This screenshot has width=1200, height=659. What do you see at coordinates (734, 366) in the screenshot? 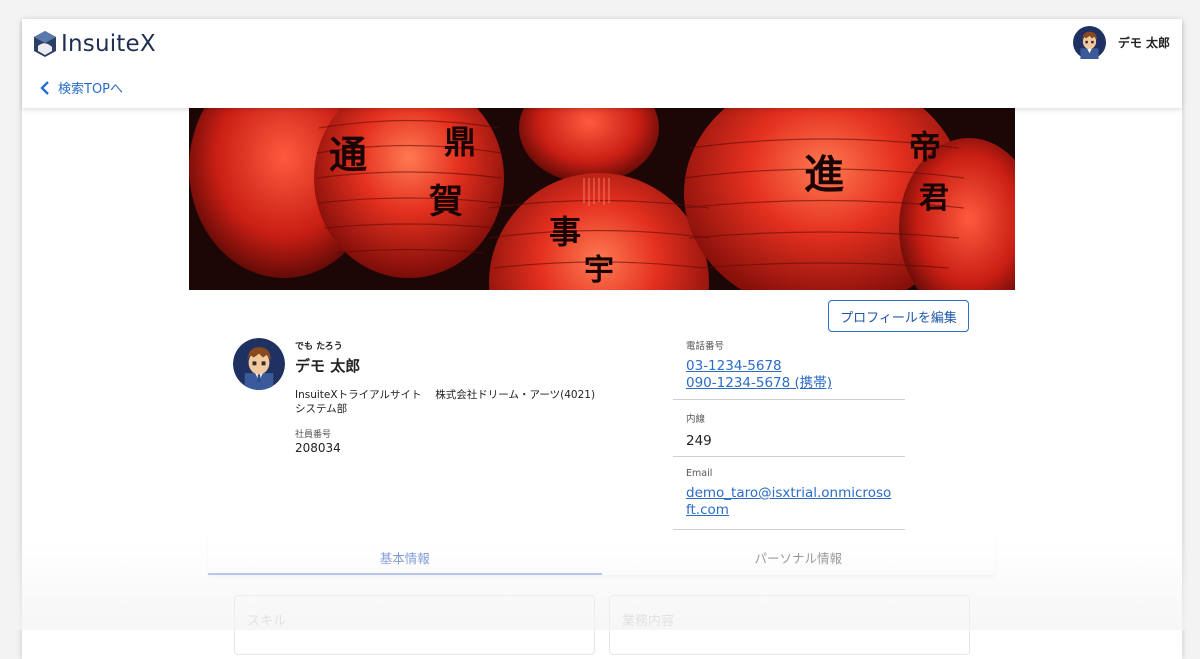
I see `phone-link-1: 03-1234-5678` at bounding box center [734, 366].